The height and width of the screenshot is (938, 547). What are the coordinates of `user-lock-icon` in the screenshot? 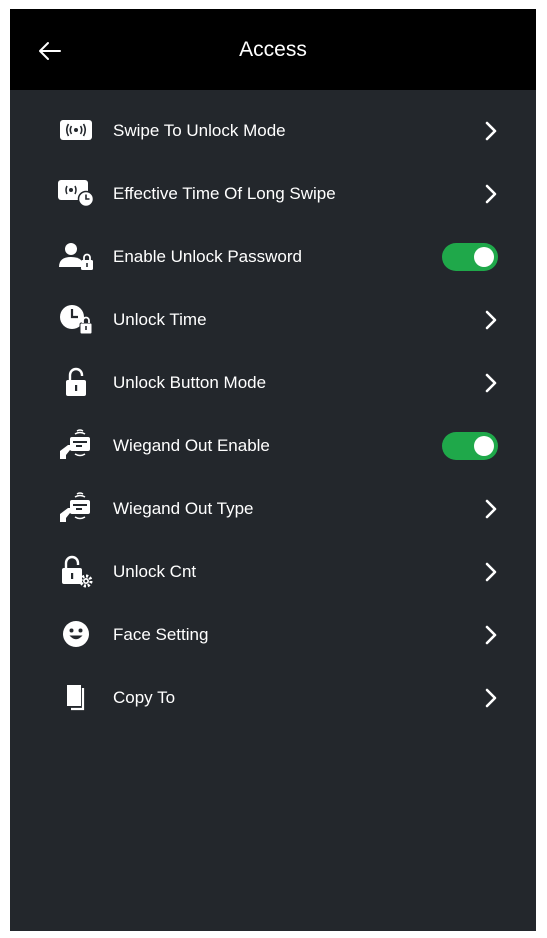 It's located at (76, 256).